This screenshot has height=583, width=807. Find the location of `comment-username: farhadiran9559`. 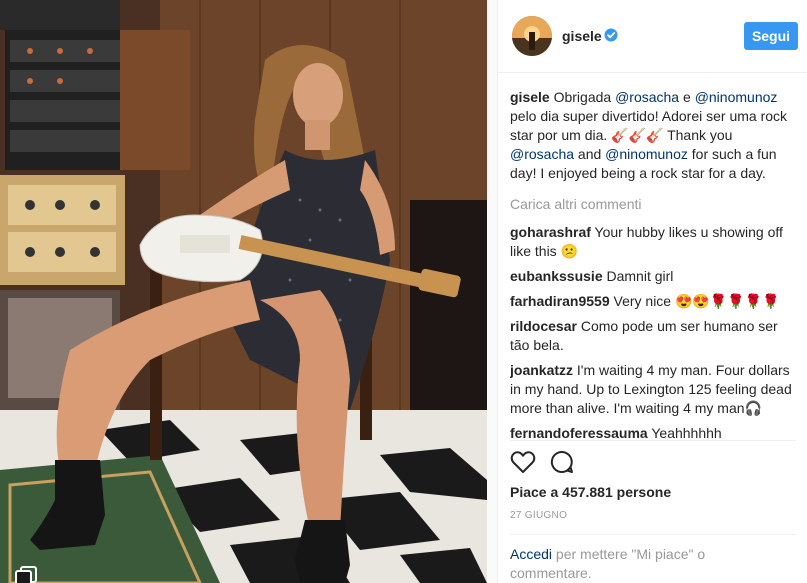

comment-username: farhadiran9559 is located at coordinates (560, 301).